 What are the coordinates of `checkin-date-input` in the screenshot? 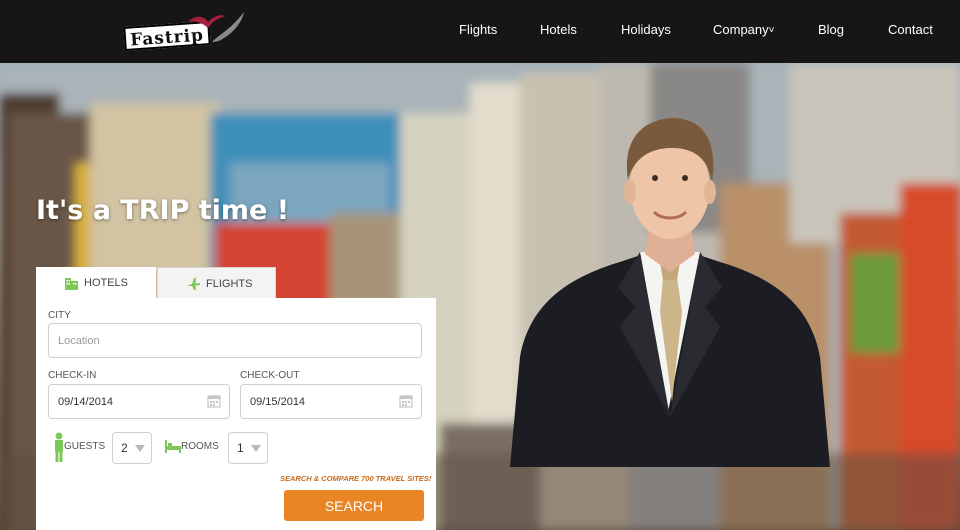 It's located at (139, 401).